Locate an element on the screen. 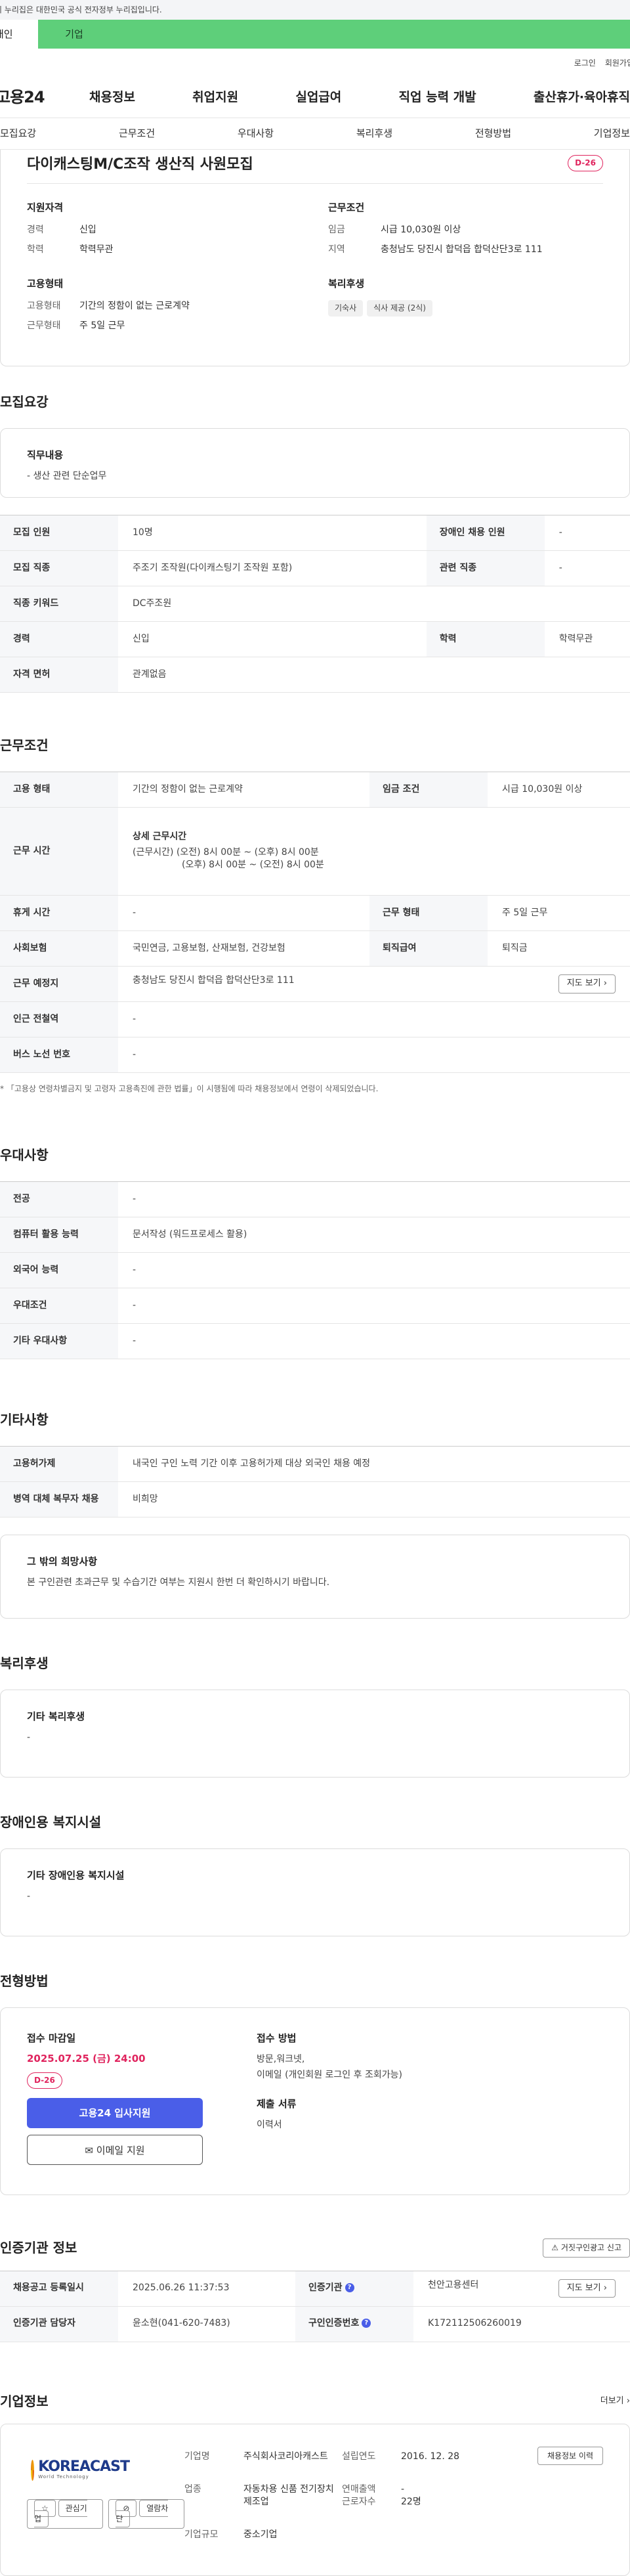 This screenshot has height=2576, width=630. gnb-item-support: 취업지원 is located at coordinates (215, 98).